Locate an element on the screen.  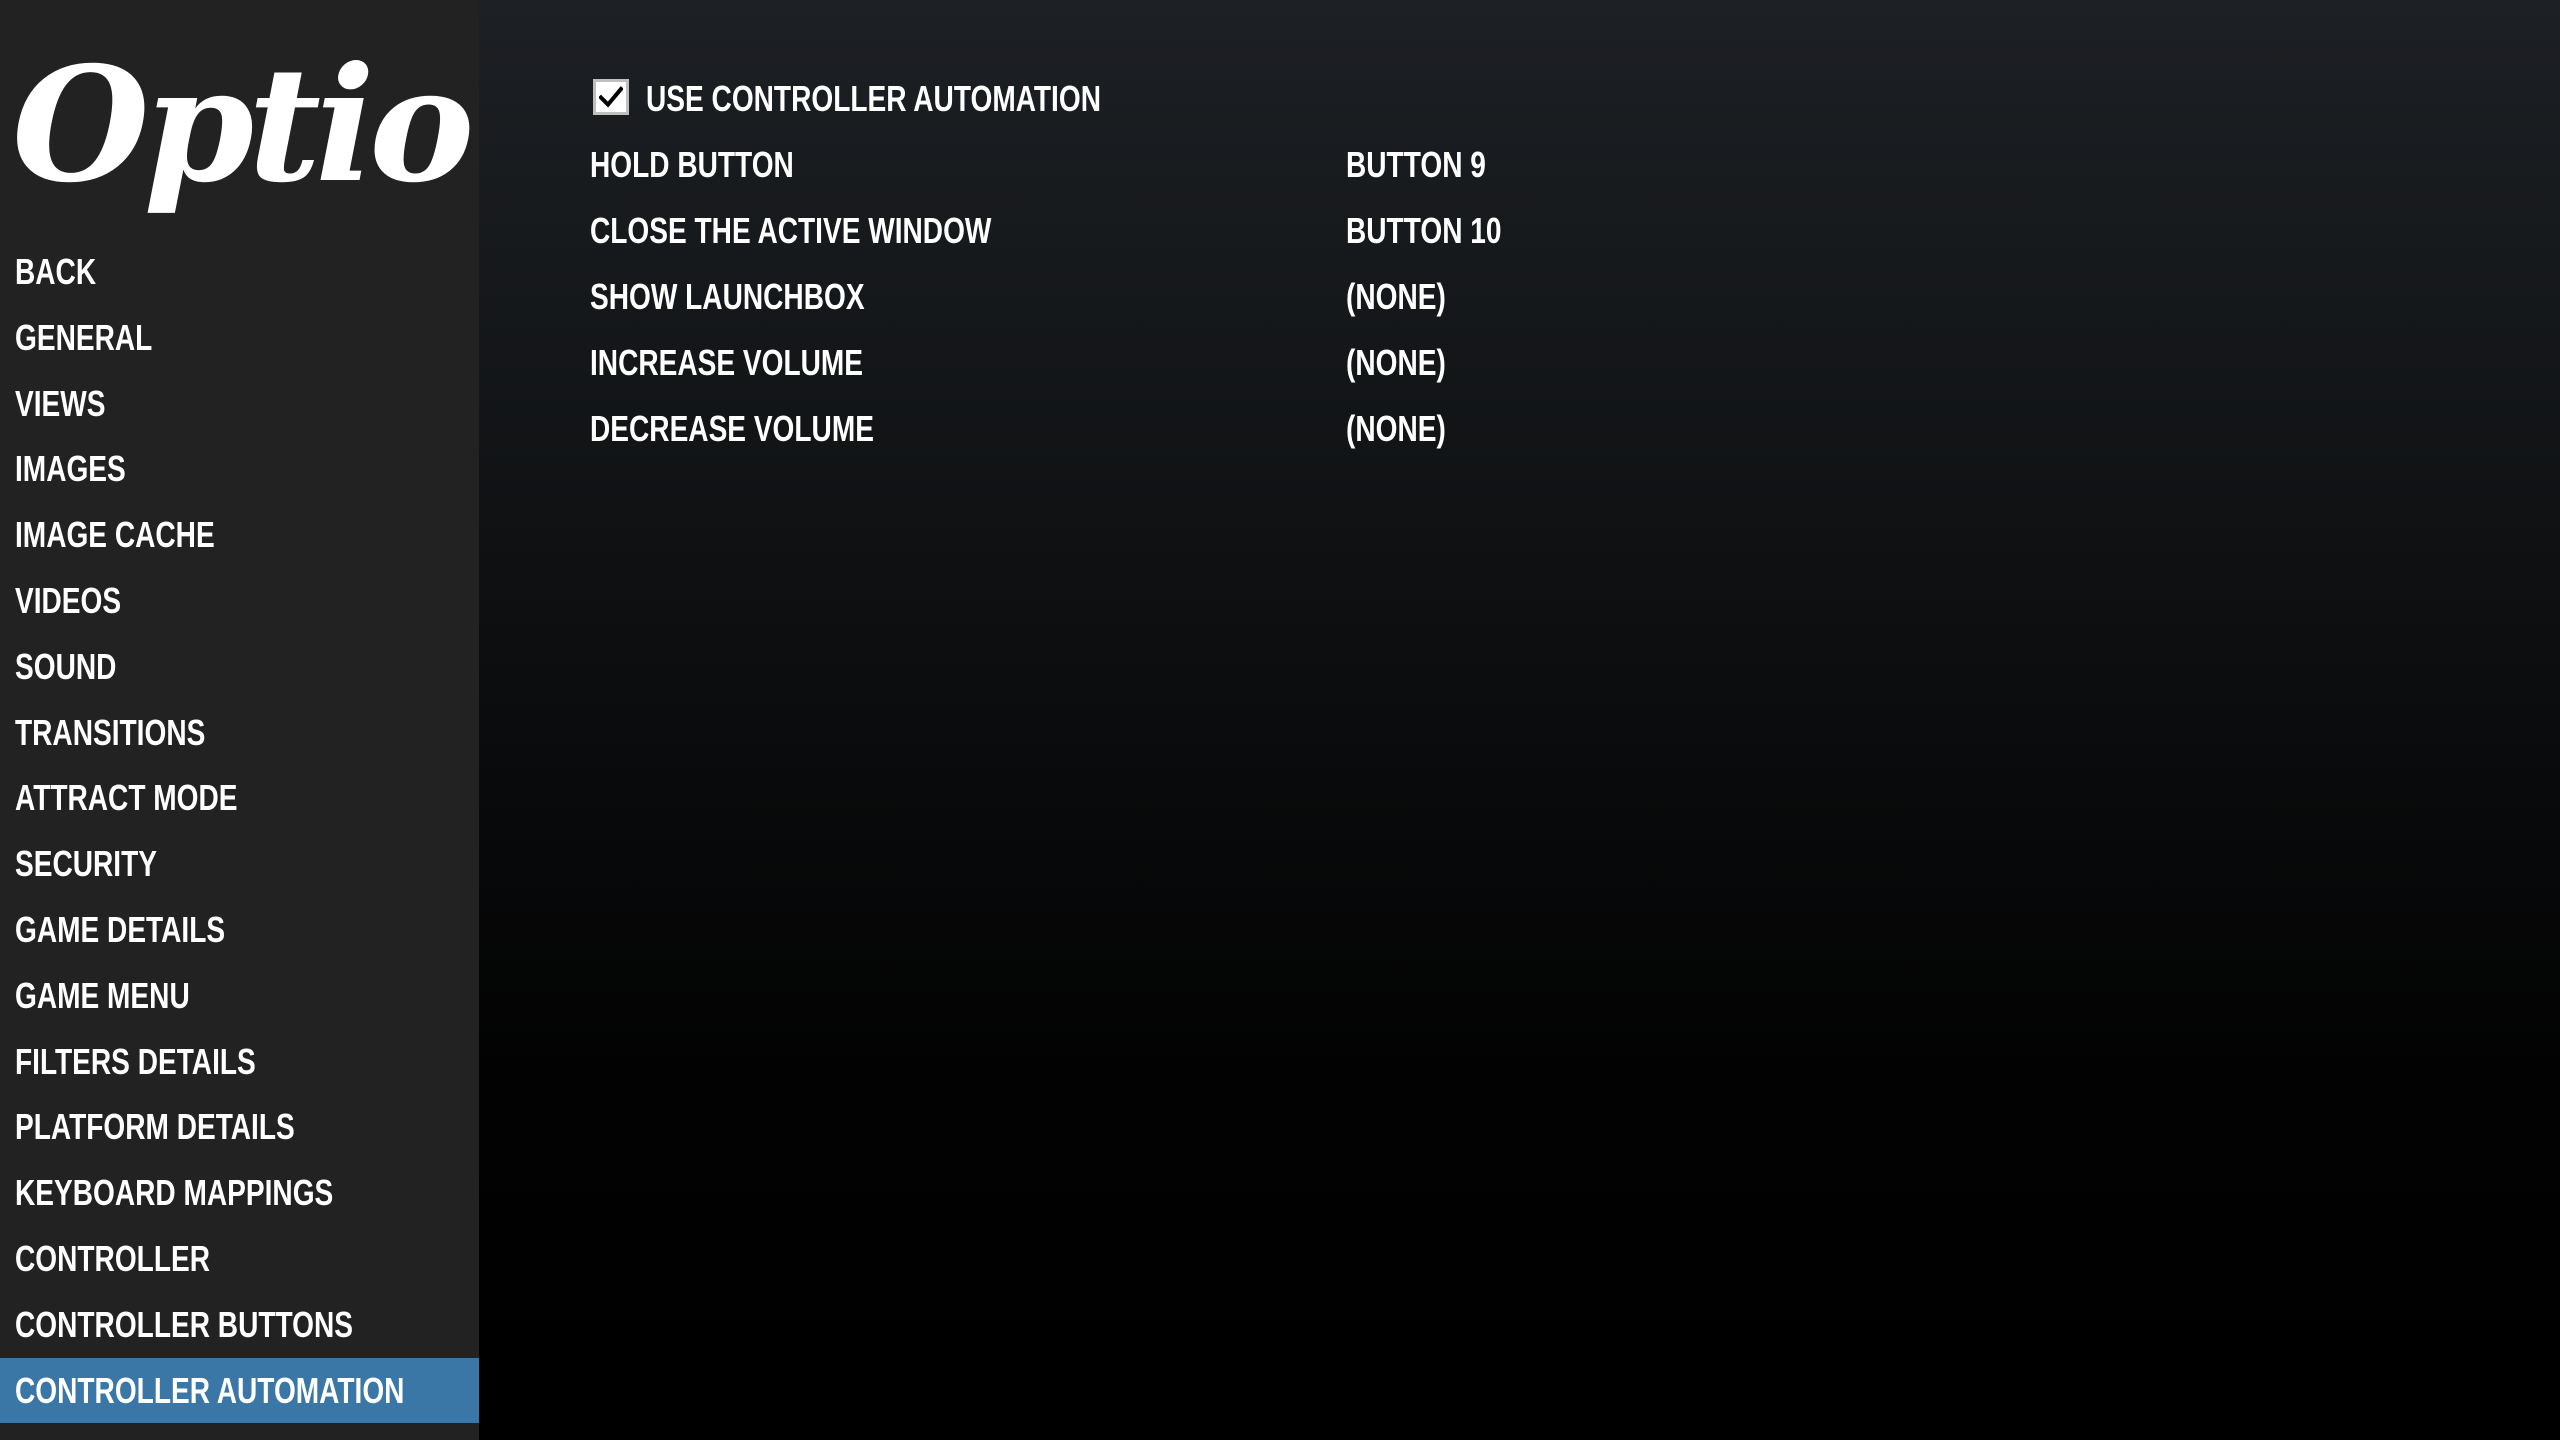
use-controller-automation-label: USE CONTROLLER AUTOMATION is located at coordinates (873, 98).